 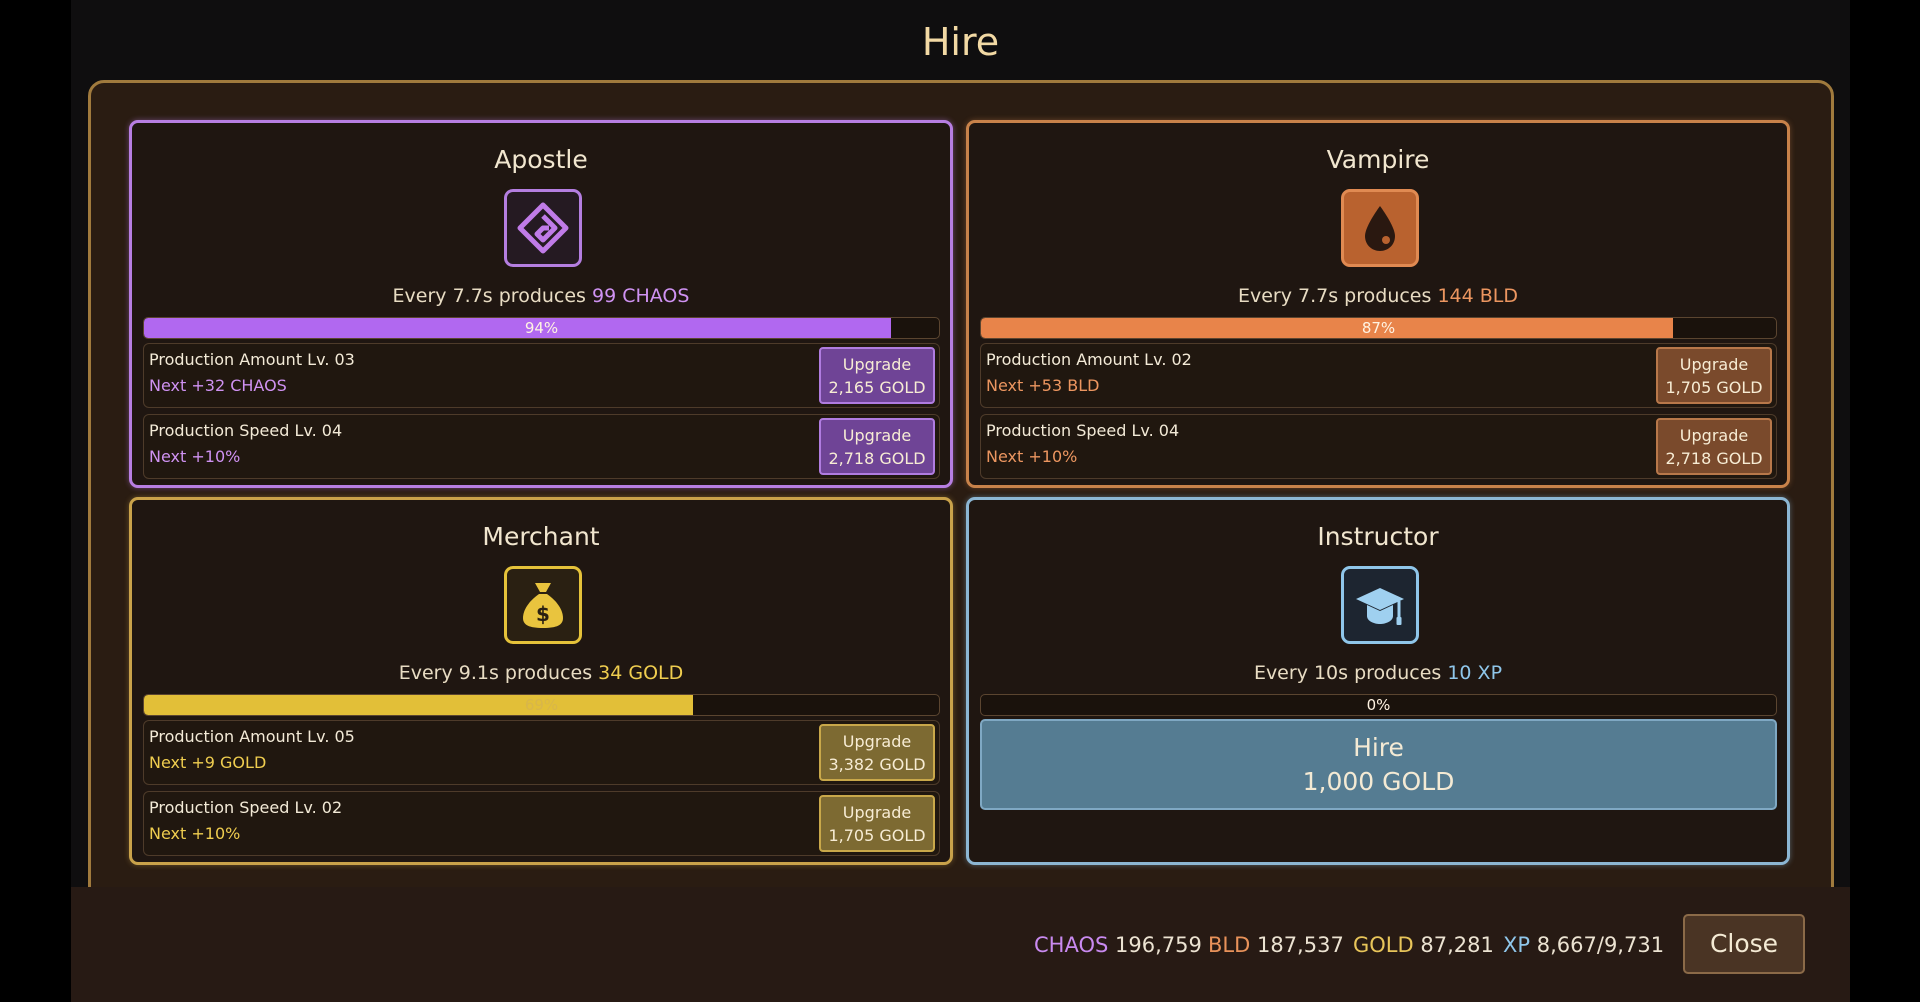 I want to click on progress-label: 87%, so click(x=1378, y=328).